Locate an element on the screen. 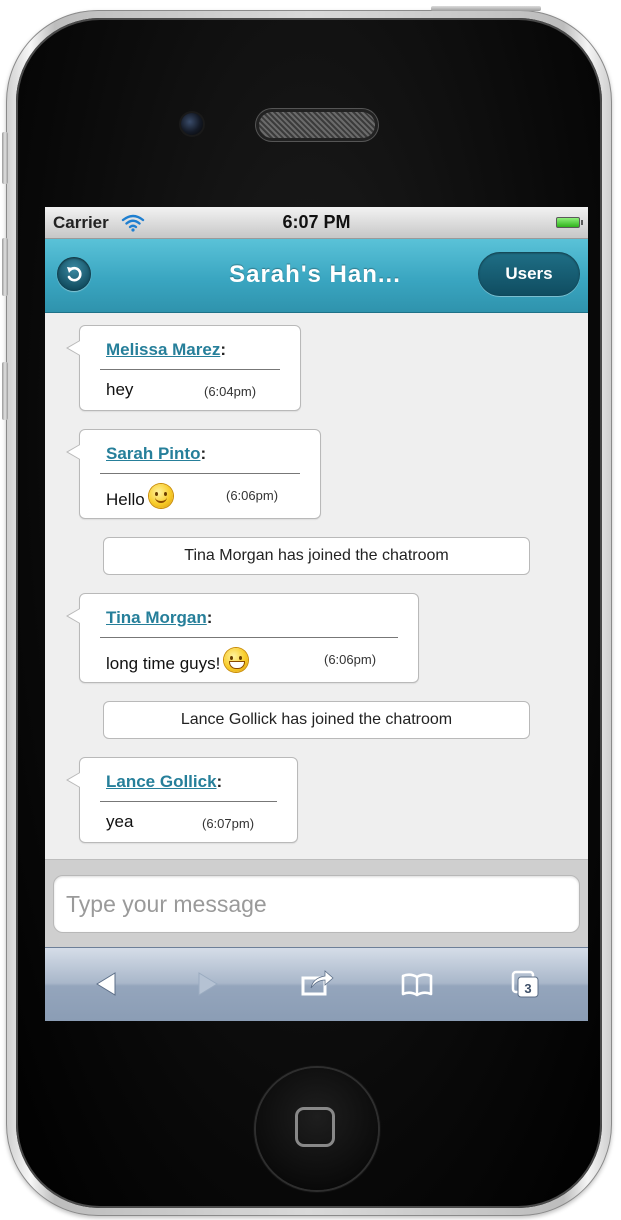 This screenshot has height=1220, width=621. back-button is located at coordinates (74, 274).